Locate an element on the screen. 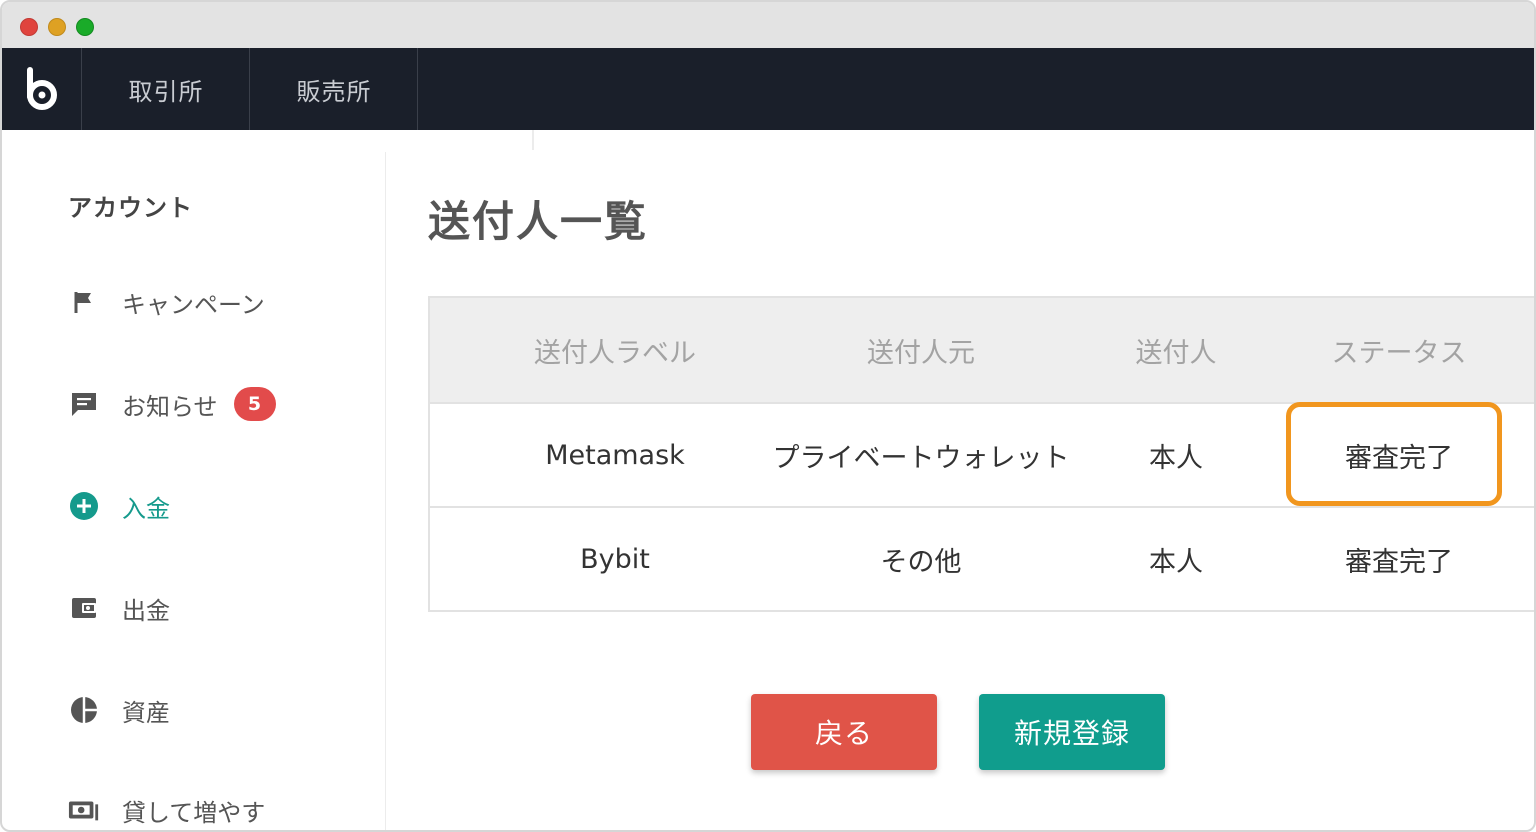 This screenshot has height=832, width=1536. pie-chart-icon is located at coordinates (84, 710).